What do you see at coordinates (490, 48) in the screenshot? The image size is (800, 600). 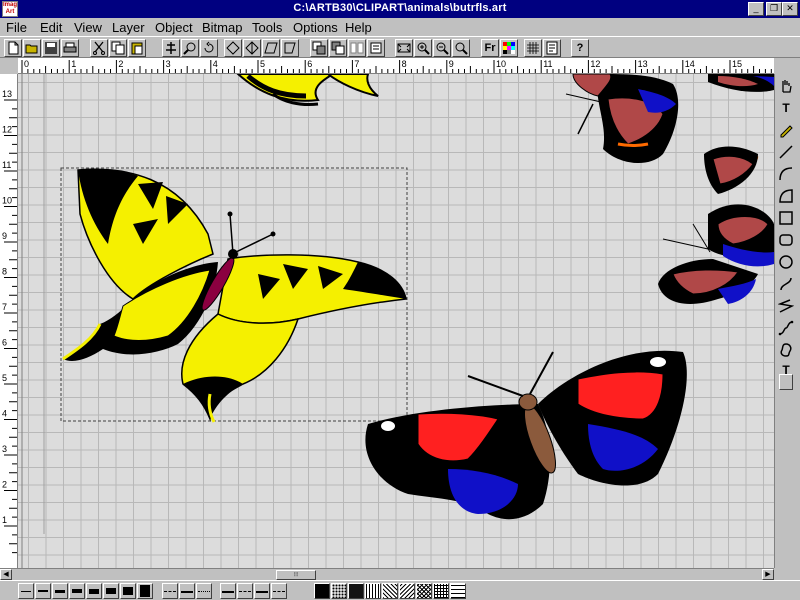 I see `font-icon: Fr` at bounding box center [490, 48].